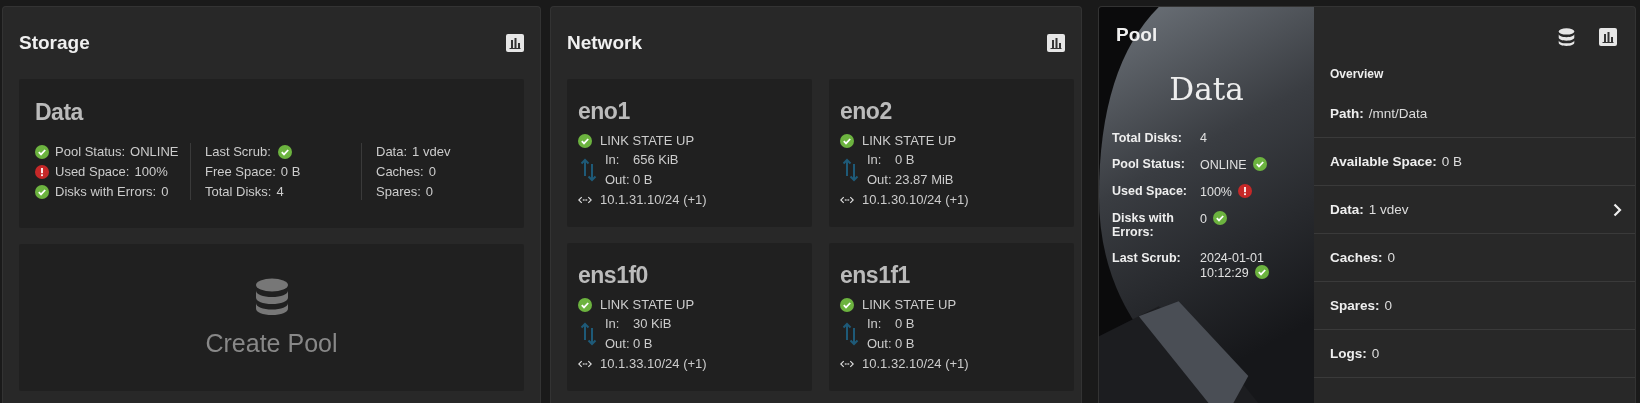  I want to click on stat-value: 2024-01-01 10:12:29, so click(1232, 265).